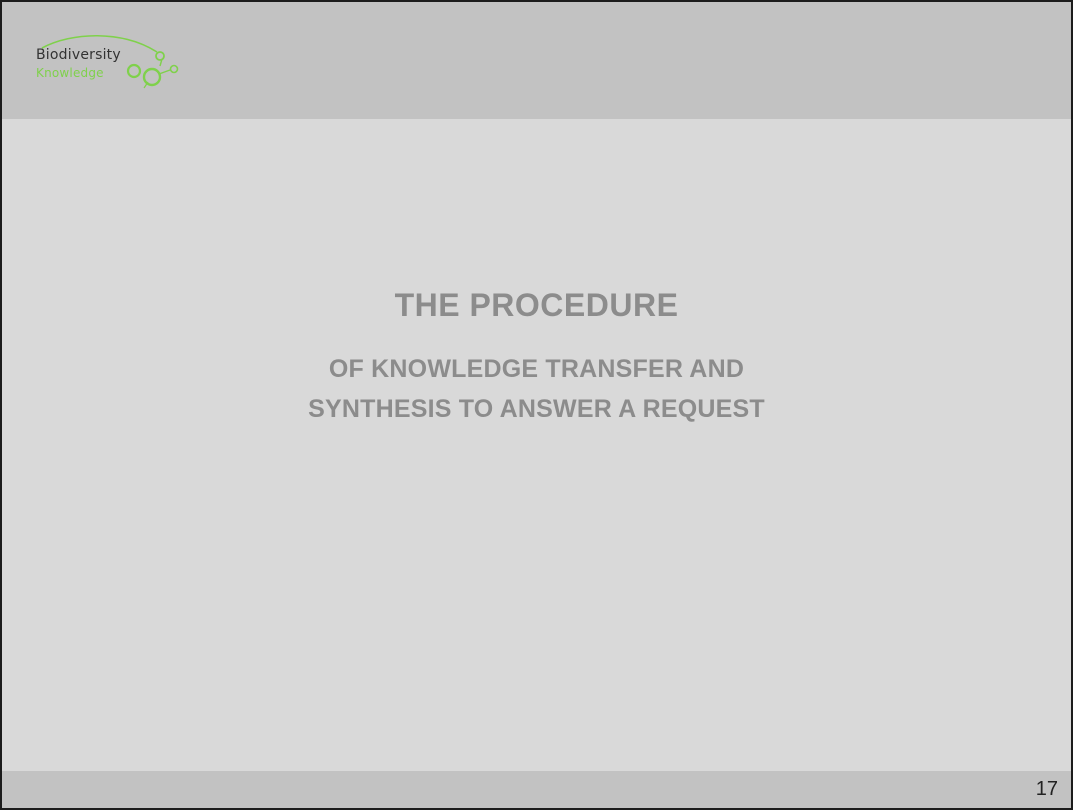 This screenshot has width=1073, height=810. What do you see at coordinates (1046, 789) in the screenshot?
I see `page-number: 17` at bounding box center [1046, 789].